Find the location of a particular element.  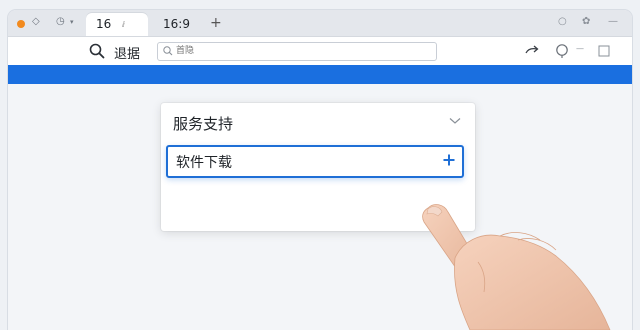

tab-16-9: 16:9 is located at coordinates (181, 24).